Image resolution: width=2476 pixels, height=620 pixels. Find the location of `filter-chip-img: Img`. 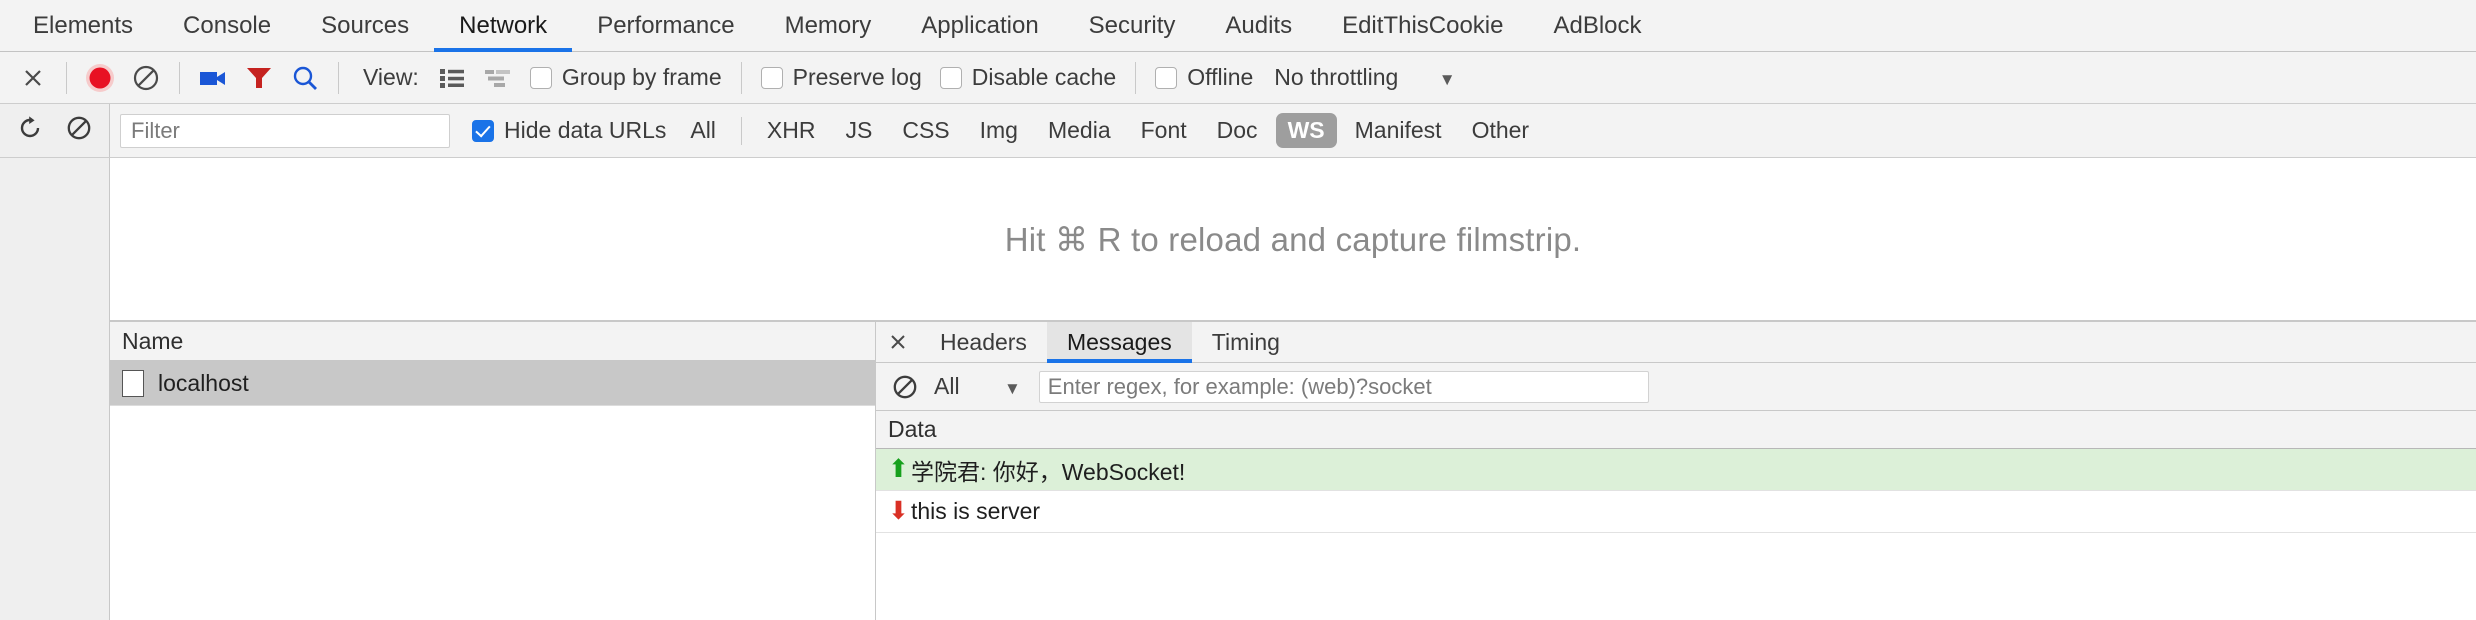

filter-chip-img: Img is located at coordinates (999, 130).